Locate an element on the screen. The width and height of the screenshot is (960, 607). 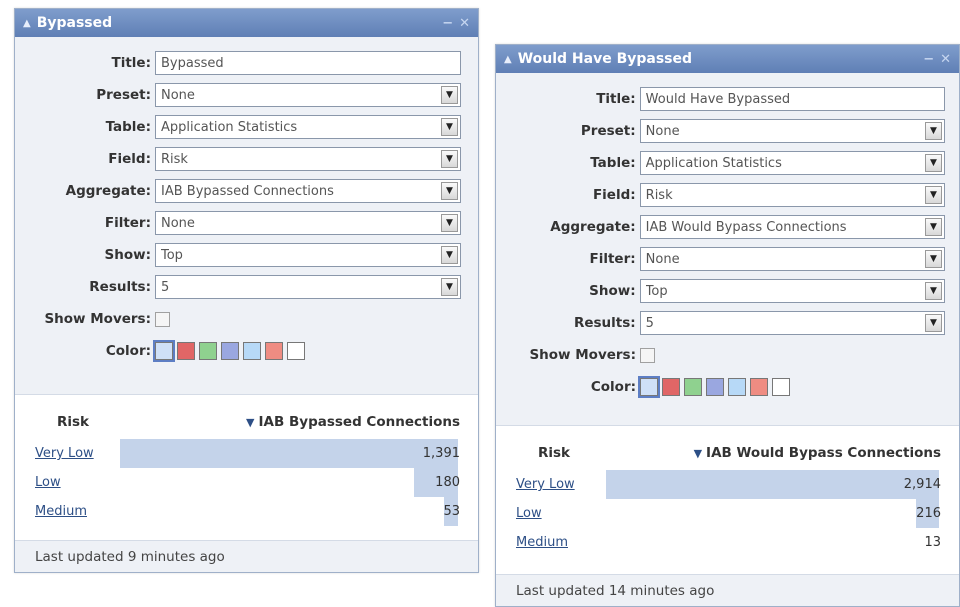
show-value: Top is located at coordinates (656, 291).